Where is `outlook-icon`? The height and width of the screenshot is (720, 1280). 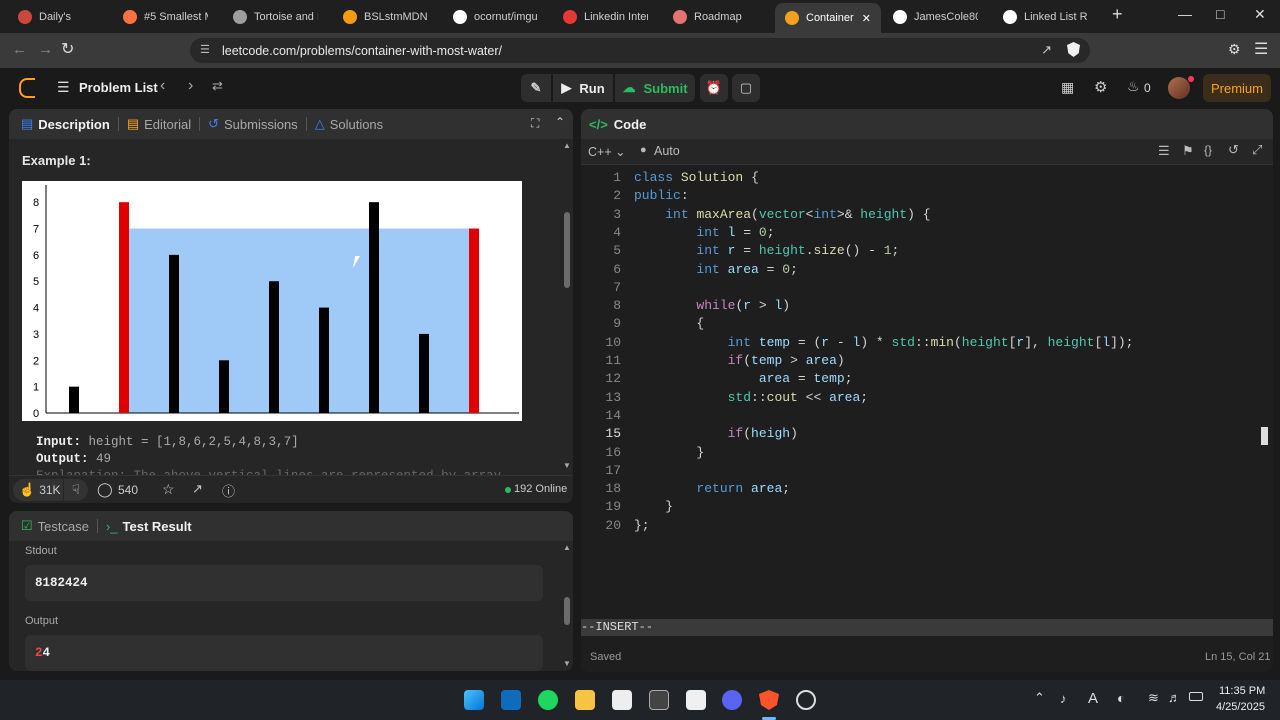 outlook-icon is located at coordinates (511, 700).